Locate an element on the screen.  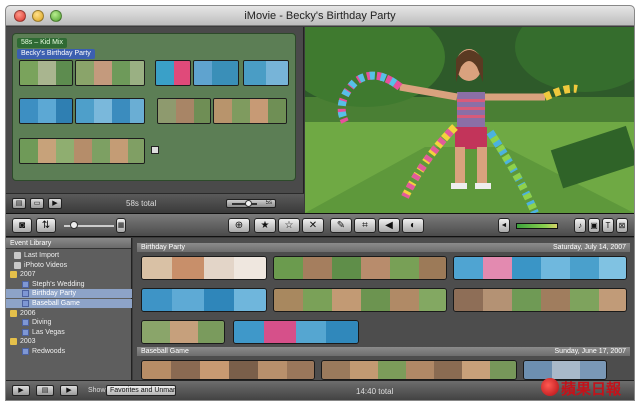
project-title-label: Becky's Birthday Party is located at coordinates (56, 54).